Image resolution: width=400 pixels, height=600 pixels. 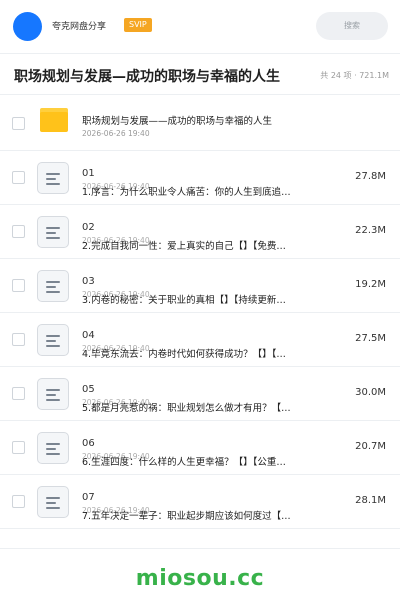 I want to click on item-count: 共 24 项 · 721.1M, so click(x=354, y=75).